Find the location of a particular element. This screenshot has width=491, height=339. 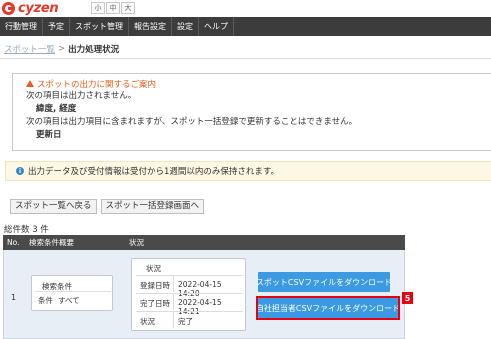

notice-item-lat-lng: 緯度, 経度 is located at coordinates (56, 109).